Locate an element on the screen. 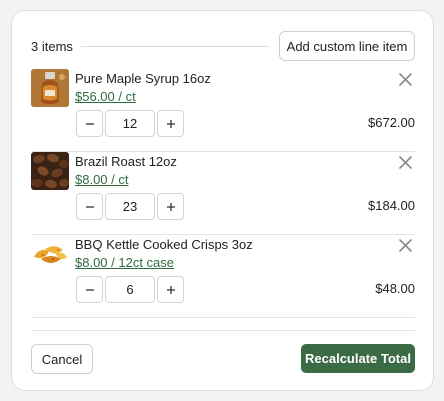 The width and height of the screenshot is (444, 401). cancel-button: Cancel is located at coordinates (62, 359).